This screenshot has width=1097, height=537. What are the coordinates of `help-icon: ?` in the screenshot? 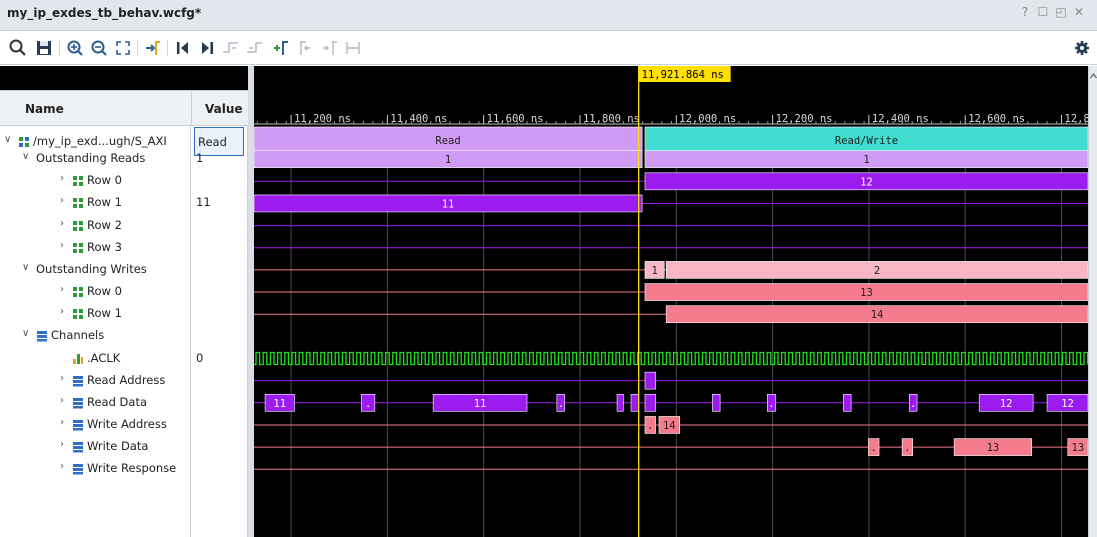 It's located at (1025, 12).